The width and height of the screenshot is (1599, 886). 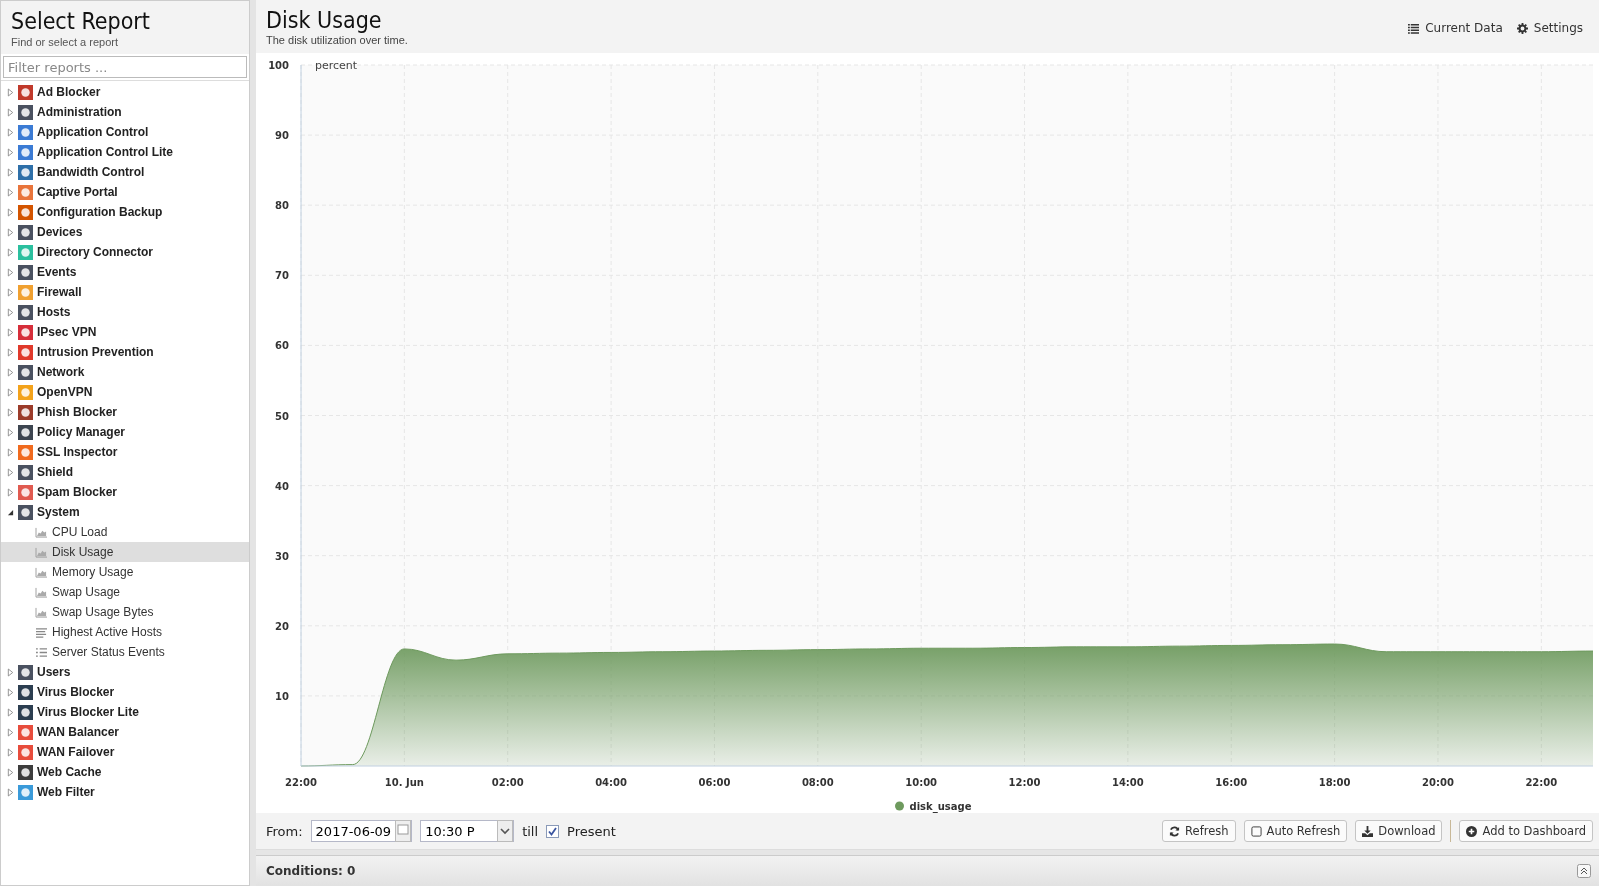 What do you see at coordinates (1199, 831) in the screenshot?
I see `toolbar-button: Refresh` at bounding box center [1199, 831].